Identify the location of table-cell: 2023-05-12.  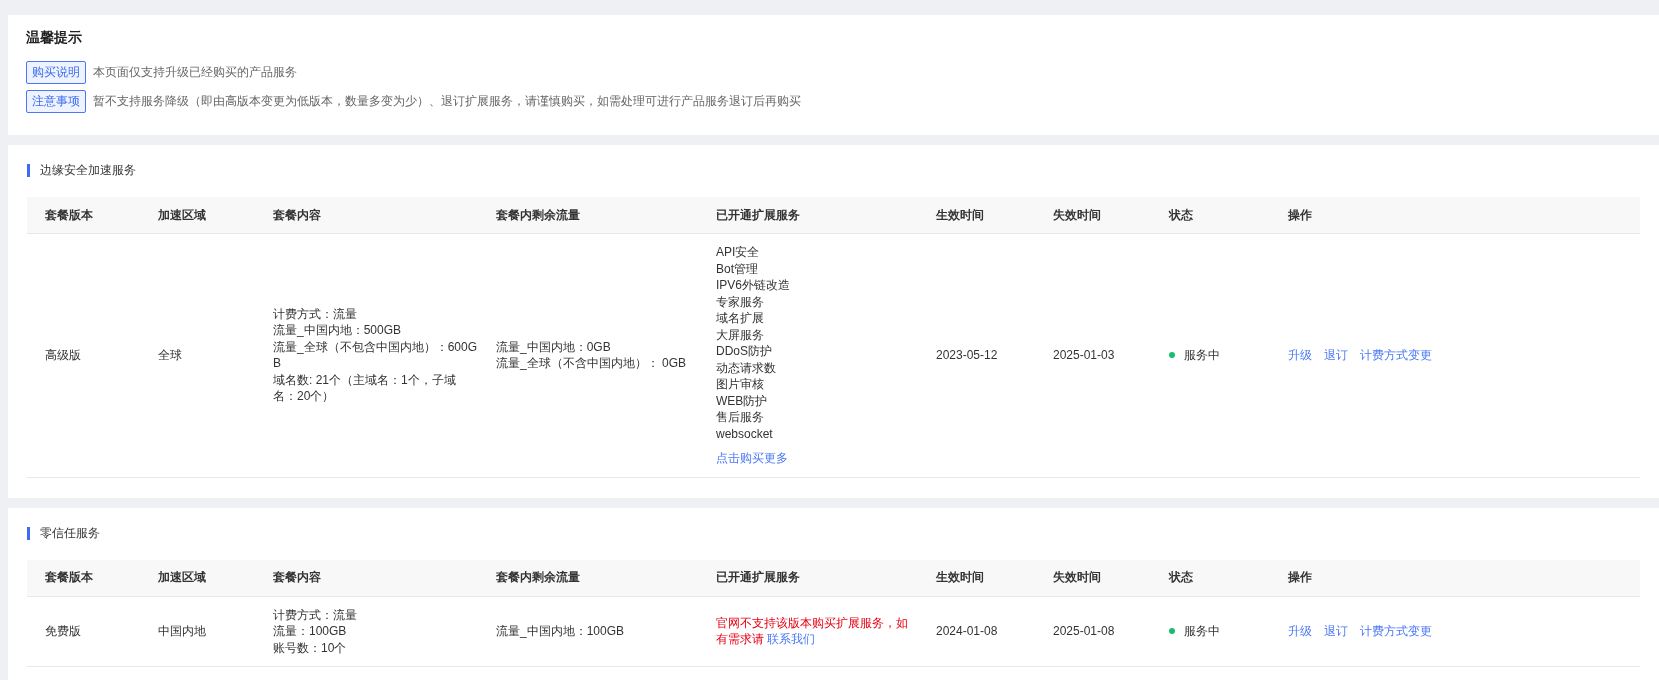
(976, 355).